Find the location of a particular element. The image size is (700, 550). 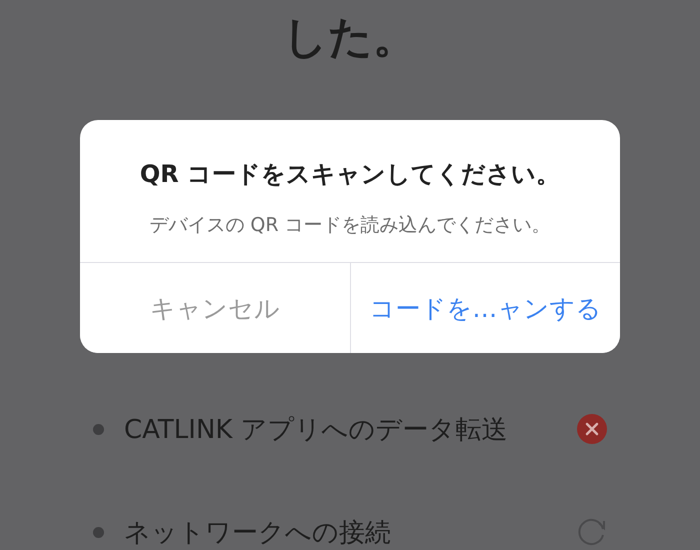

confirm-button: コードを…ャンする is located at coordinates (485, 308).